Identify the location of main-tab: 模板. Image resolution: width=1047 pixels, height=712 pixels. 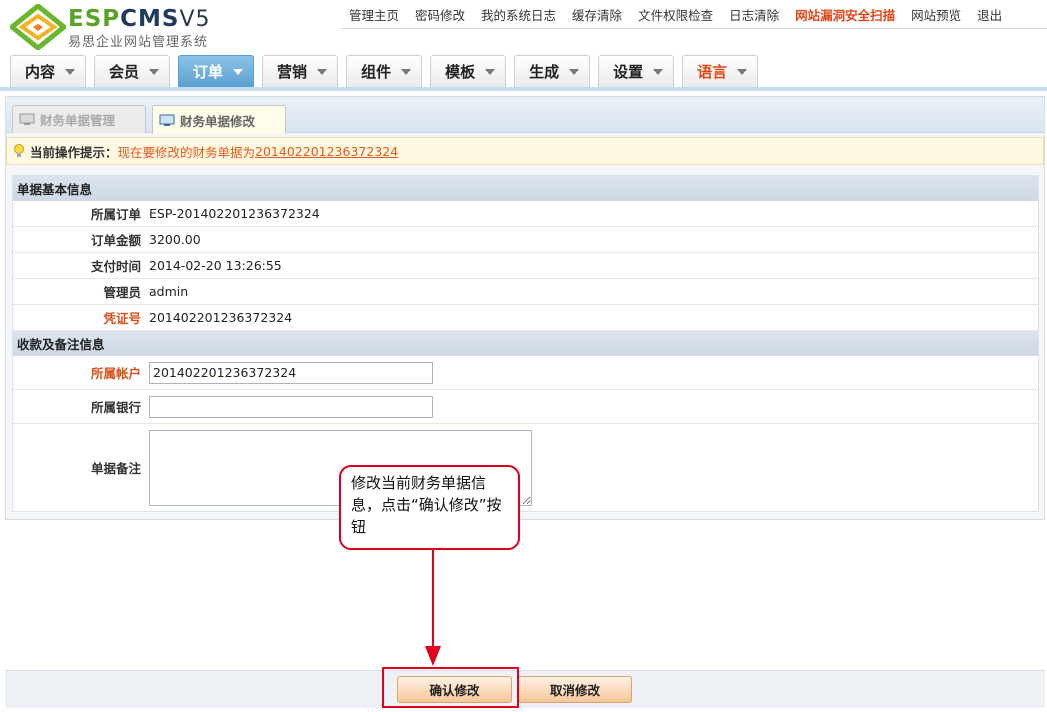
(468, 71).